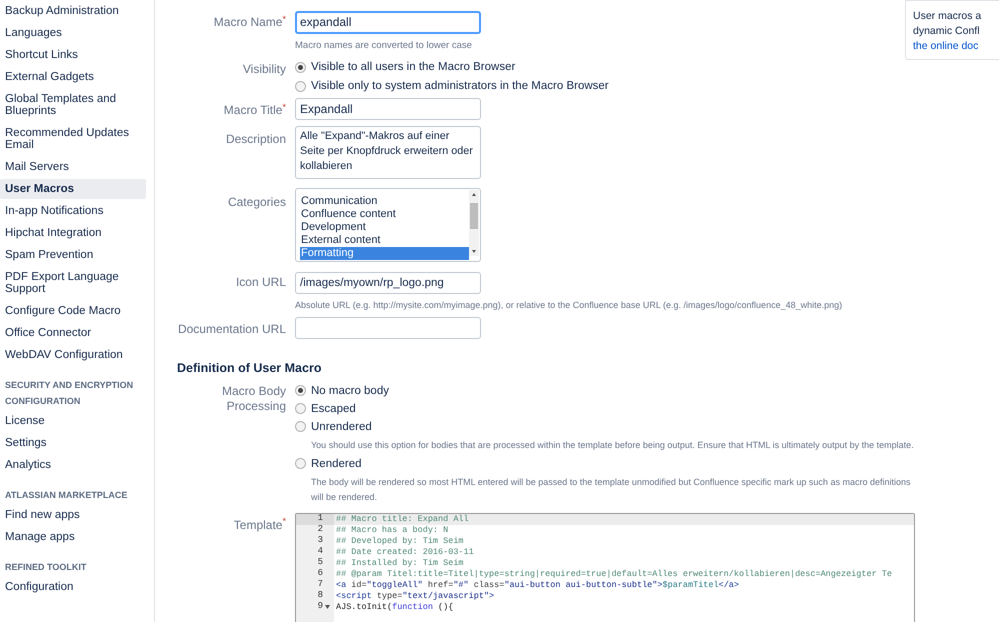 Image resolution: width=999 pixels, height=622 pixels. What do you see at coordinates (320, 540) in the screenshot?
I see `line-number: 3` at bounding box center [320, 540].